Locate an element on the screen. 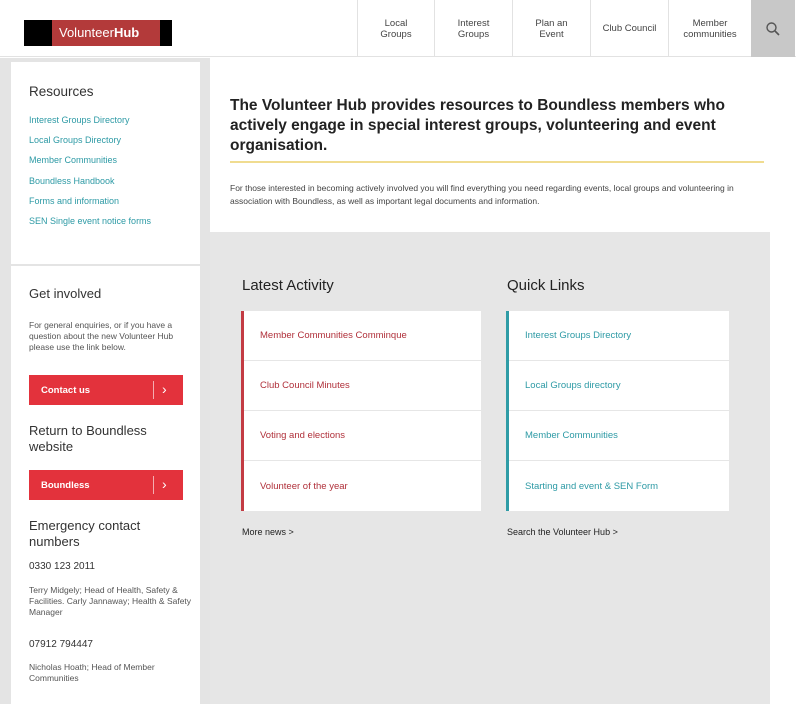 The height and width of the screenshot is (704, 796). emergency-title: Emergency contact numbers is located at coordinates (85, 533).